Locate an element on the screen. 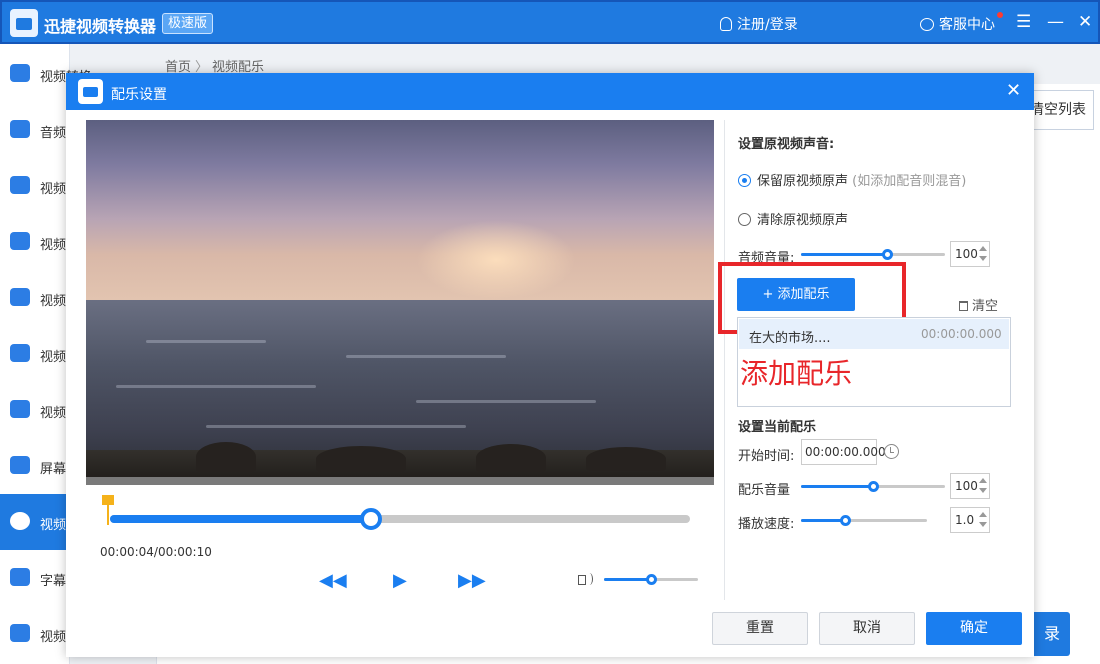 This screenshot has height=664, width=1100. close-window-icon: ✕ is located at coordinates (1085, 22).